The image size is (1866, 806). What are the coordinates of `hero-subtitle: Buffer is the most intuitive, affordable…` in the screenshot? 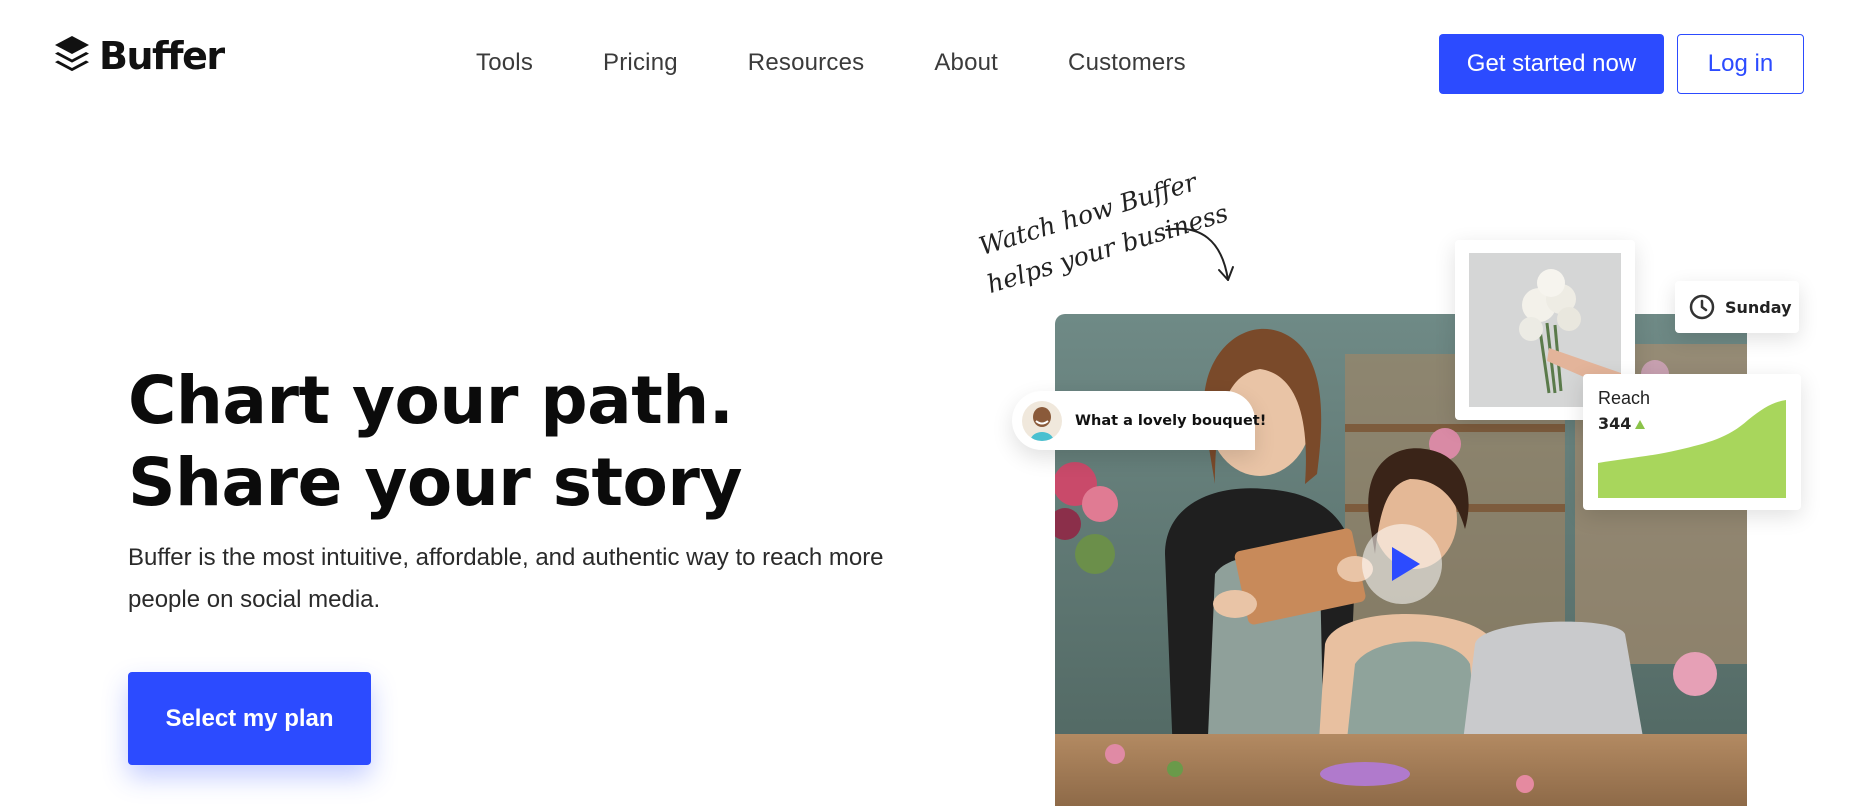 It's located at (506, 578).